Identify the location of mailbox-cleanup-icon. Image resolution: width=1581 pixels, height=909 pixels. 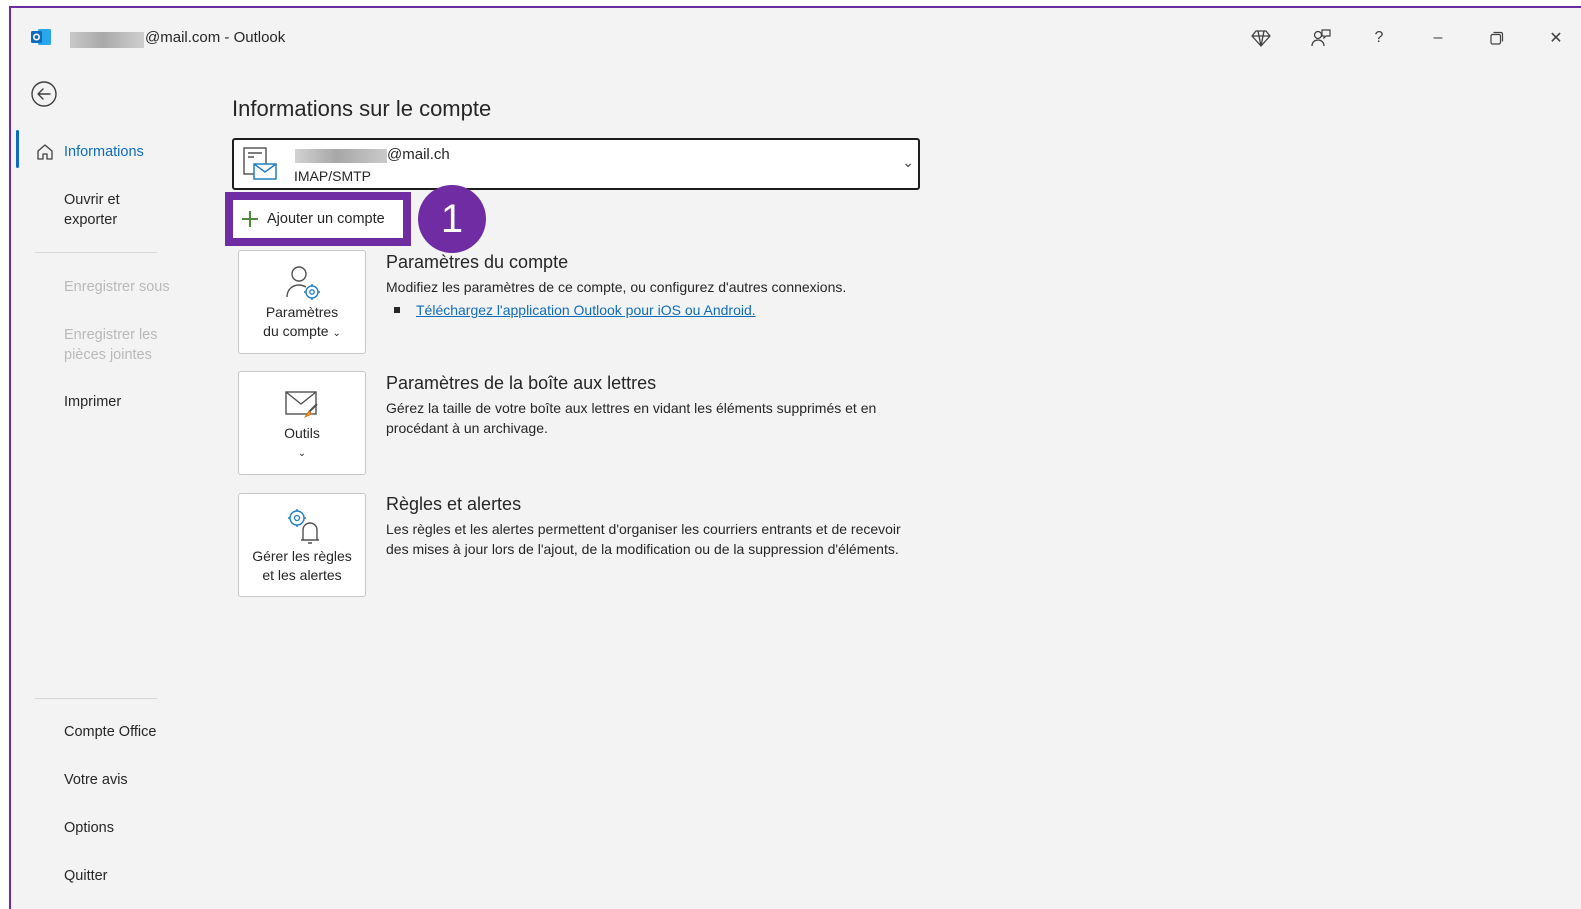
(301, 404).